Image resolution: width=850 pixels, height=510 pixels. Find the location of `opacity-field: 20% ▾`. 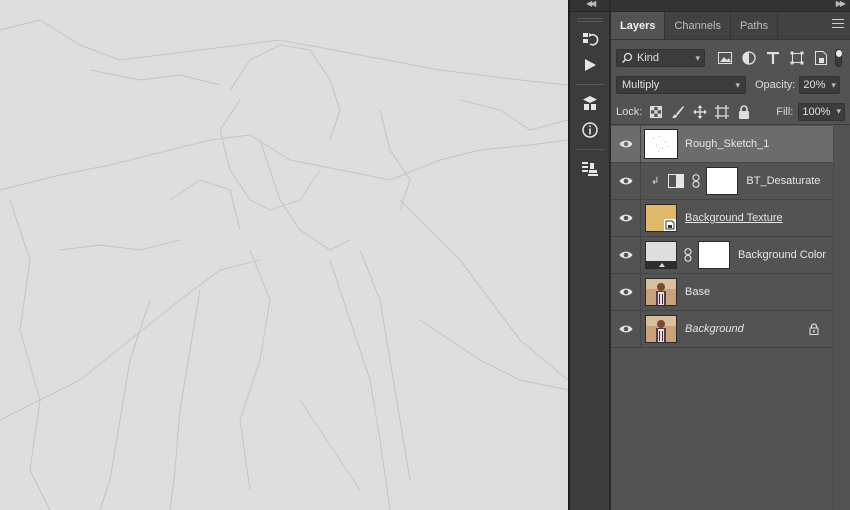

opacity-field: 20% ▾ is located at coordinates (819, 85).